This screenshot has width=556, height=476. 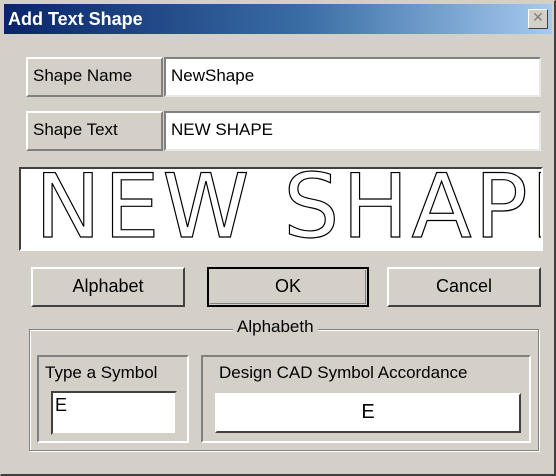 I want to click on type-symbol-panel: Type a Symbol E, so click(x=113, y=399).